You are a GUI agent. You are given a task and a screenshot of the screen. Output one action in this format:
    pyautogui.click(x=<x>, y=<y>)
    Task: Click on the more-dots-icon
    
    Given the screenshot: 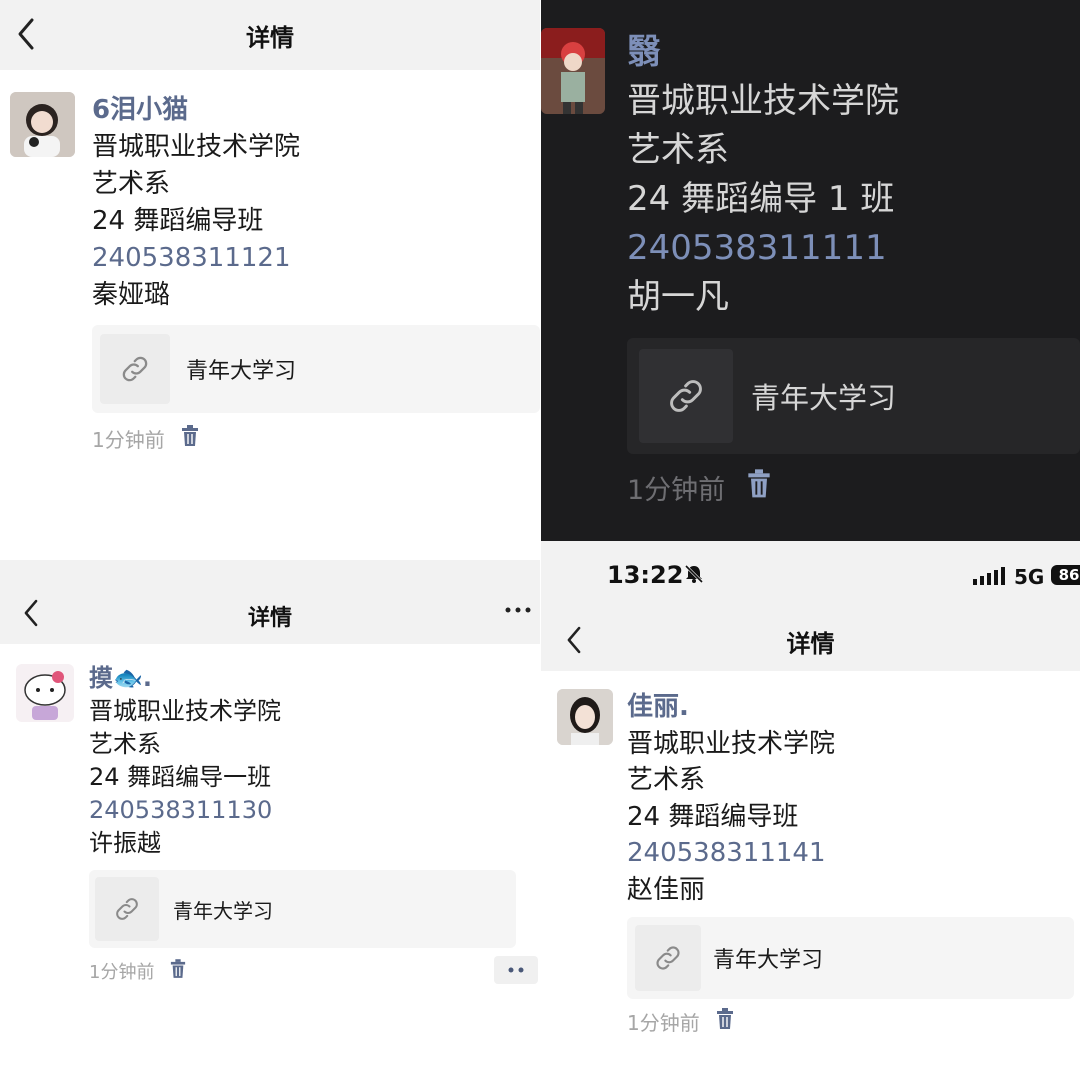 What is the action you would take?
    pyautogui.click(x=518, y=608)
    